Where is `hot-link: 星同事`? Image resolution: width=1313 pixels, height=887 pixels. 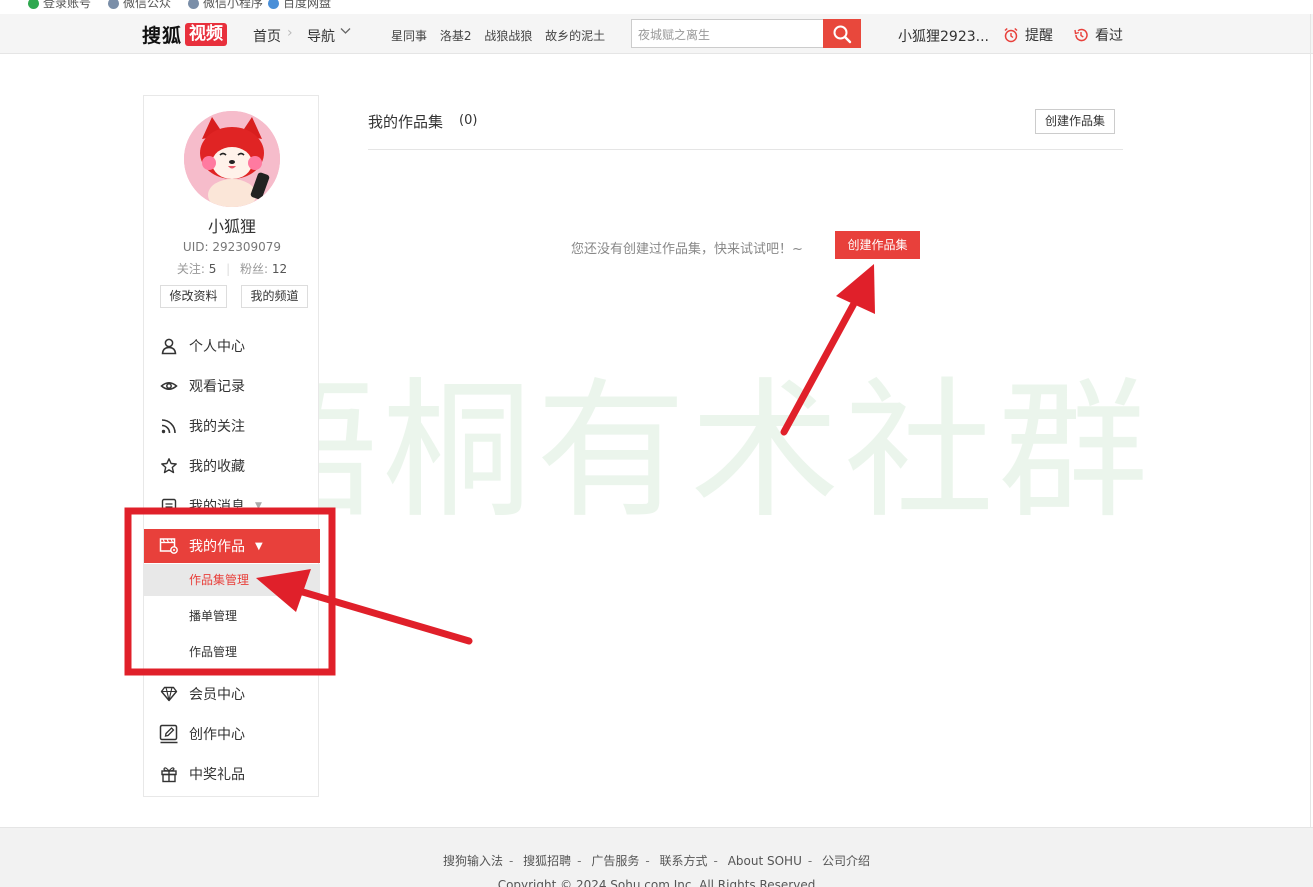
hot-link: 星同事 is located at coordinates (409, 36).